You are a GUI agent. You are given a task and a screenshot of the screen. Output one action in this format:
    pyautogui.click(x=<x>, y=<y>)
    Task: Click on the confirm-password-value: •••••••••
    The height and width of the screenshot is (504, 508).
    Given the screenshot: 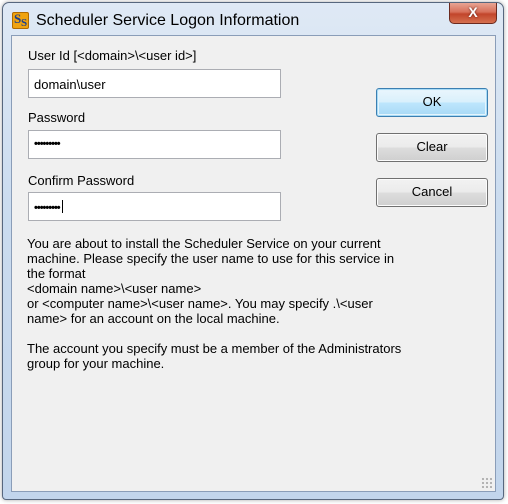 What is the action you would take?
    pyautogui.click(x=47, y=208)
    